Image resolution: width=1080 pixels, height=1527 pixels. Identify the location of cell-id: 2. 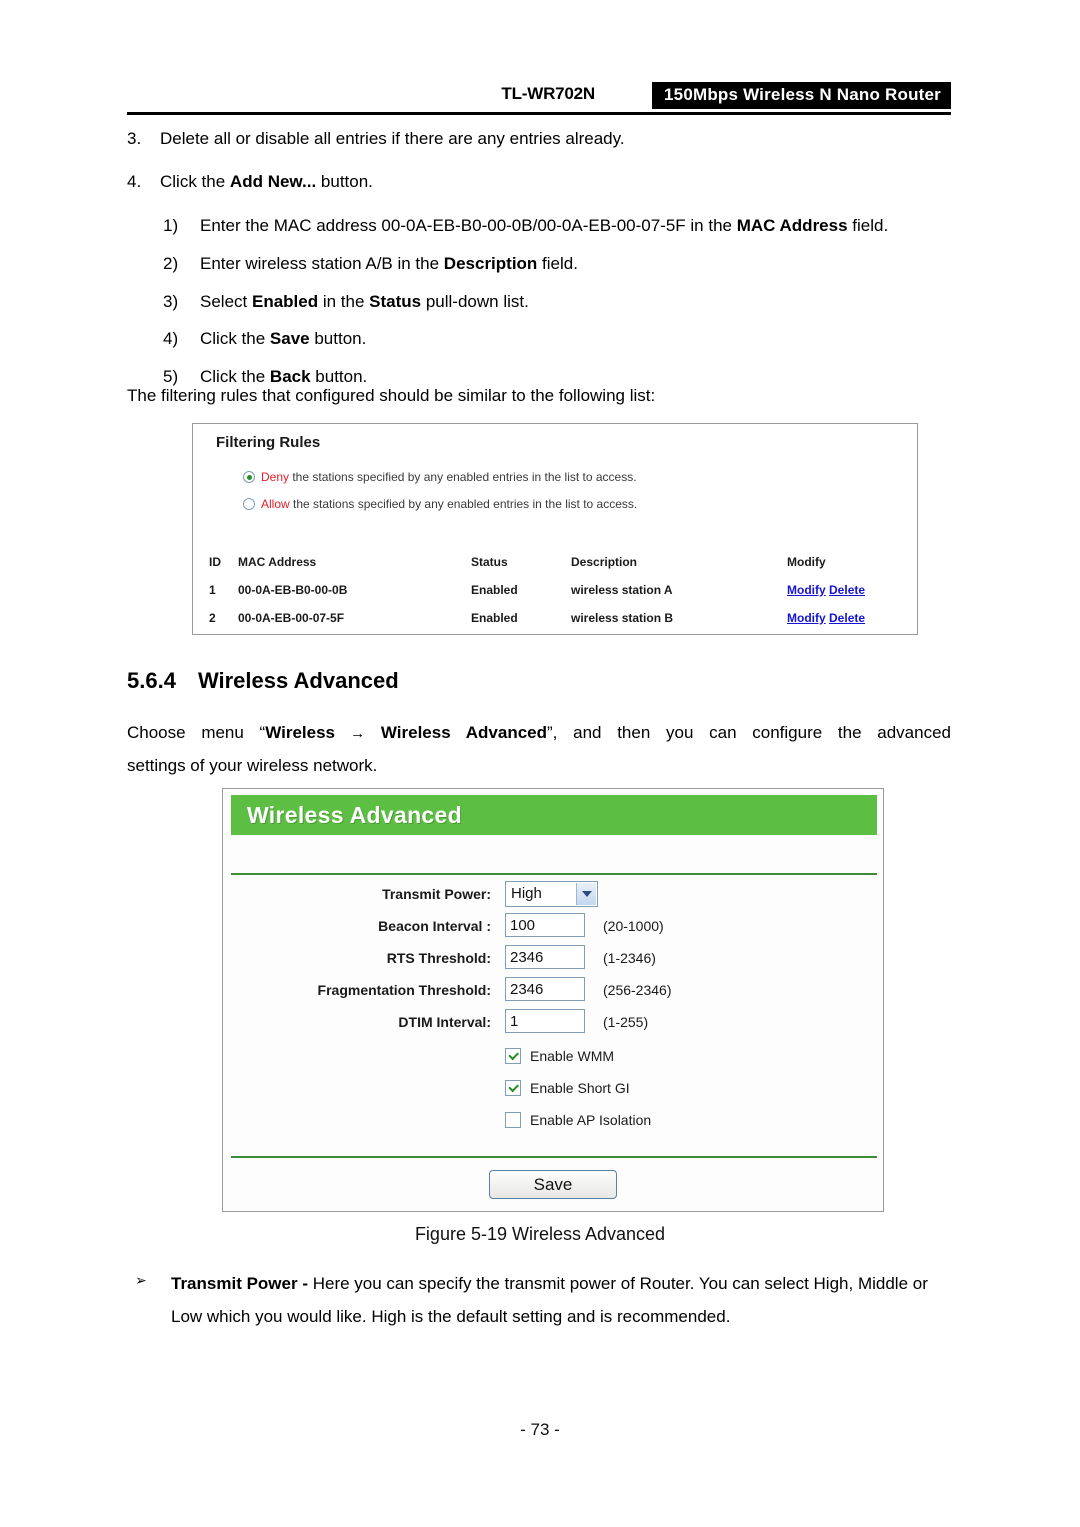
(212, 618).